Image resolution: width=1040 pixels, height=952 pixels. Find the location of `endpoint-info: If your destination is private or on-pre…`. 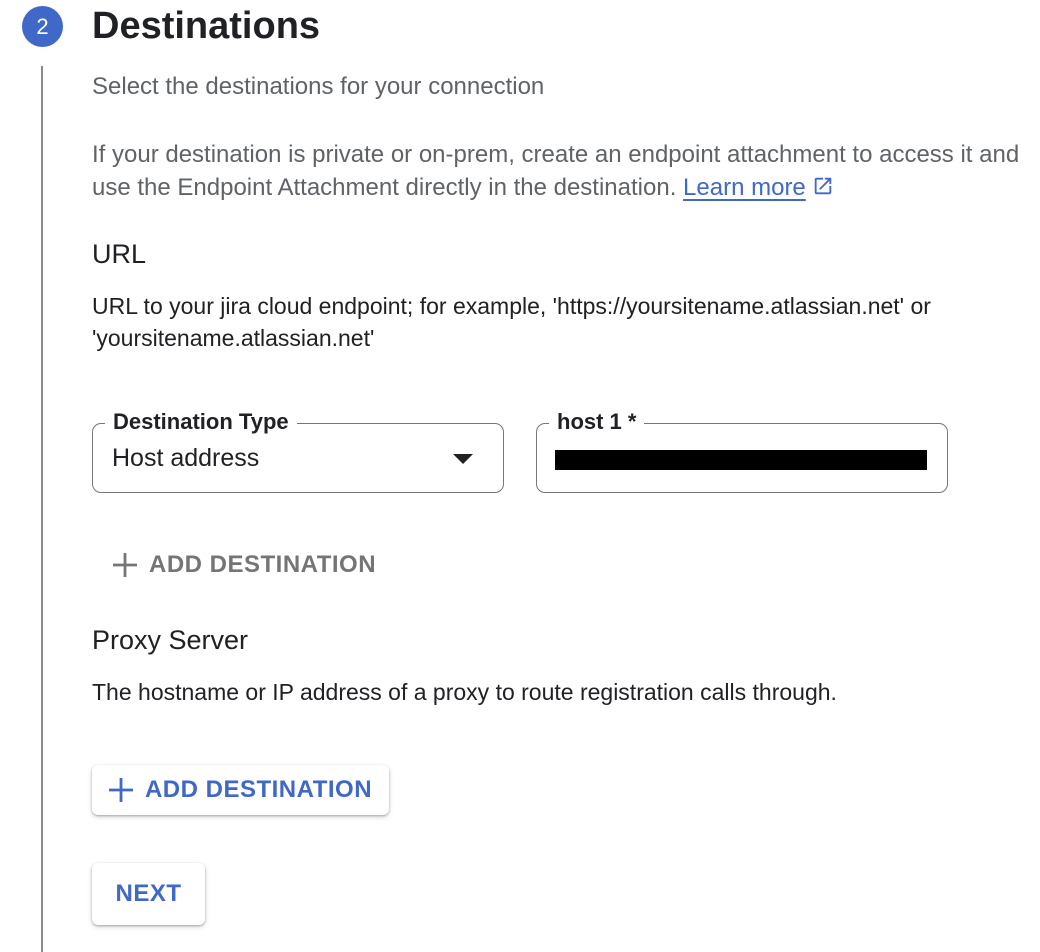

endpoint-info: If your destination is private or on-pre… is located at coordinates (562, 171).